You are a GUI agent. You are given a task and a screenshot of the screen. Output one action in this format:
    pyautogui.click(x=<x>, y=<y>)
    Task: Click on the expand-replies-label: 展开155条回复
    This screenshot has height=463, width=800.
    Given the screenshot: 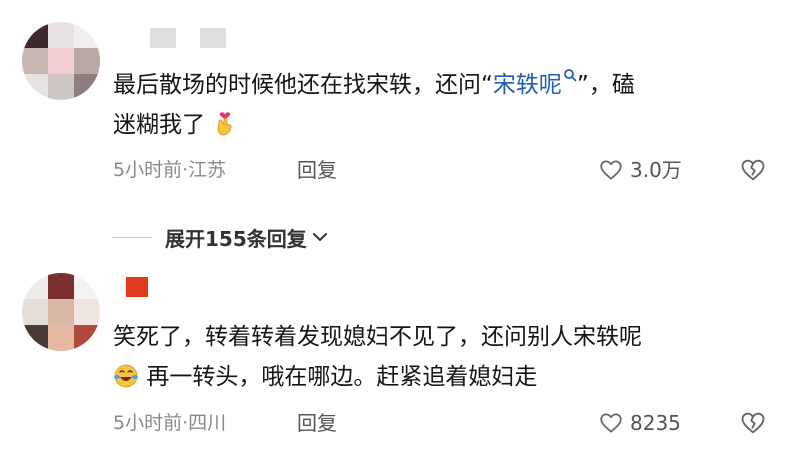 What is the action you would take?
    pyautogui.click(x=236, y=237)
    